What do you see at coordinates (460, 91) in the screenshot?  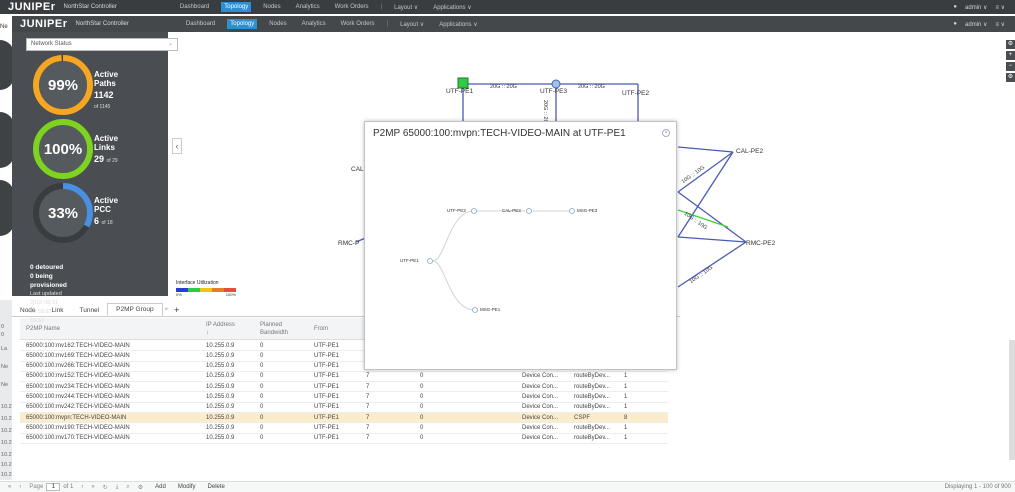 I see `node-label-utf-pe1: UTF-PE1` at bounding box center [460, 91].